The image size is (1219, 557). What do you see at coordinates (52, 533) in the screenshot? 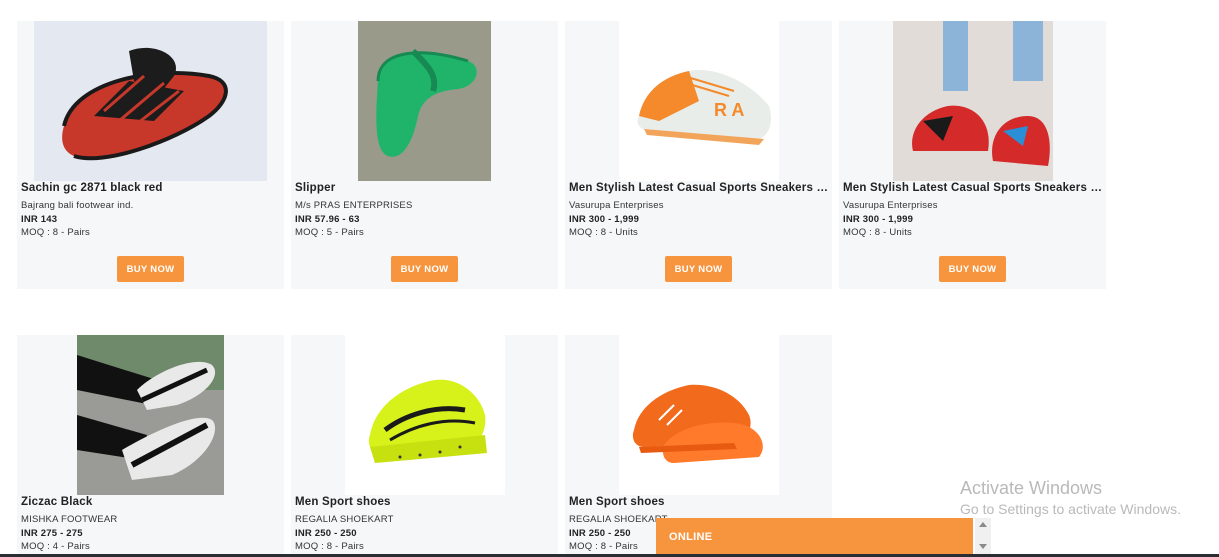
I see `product-price: INR 275 - 275` at bounding box center [52, 533].